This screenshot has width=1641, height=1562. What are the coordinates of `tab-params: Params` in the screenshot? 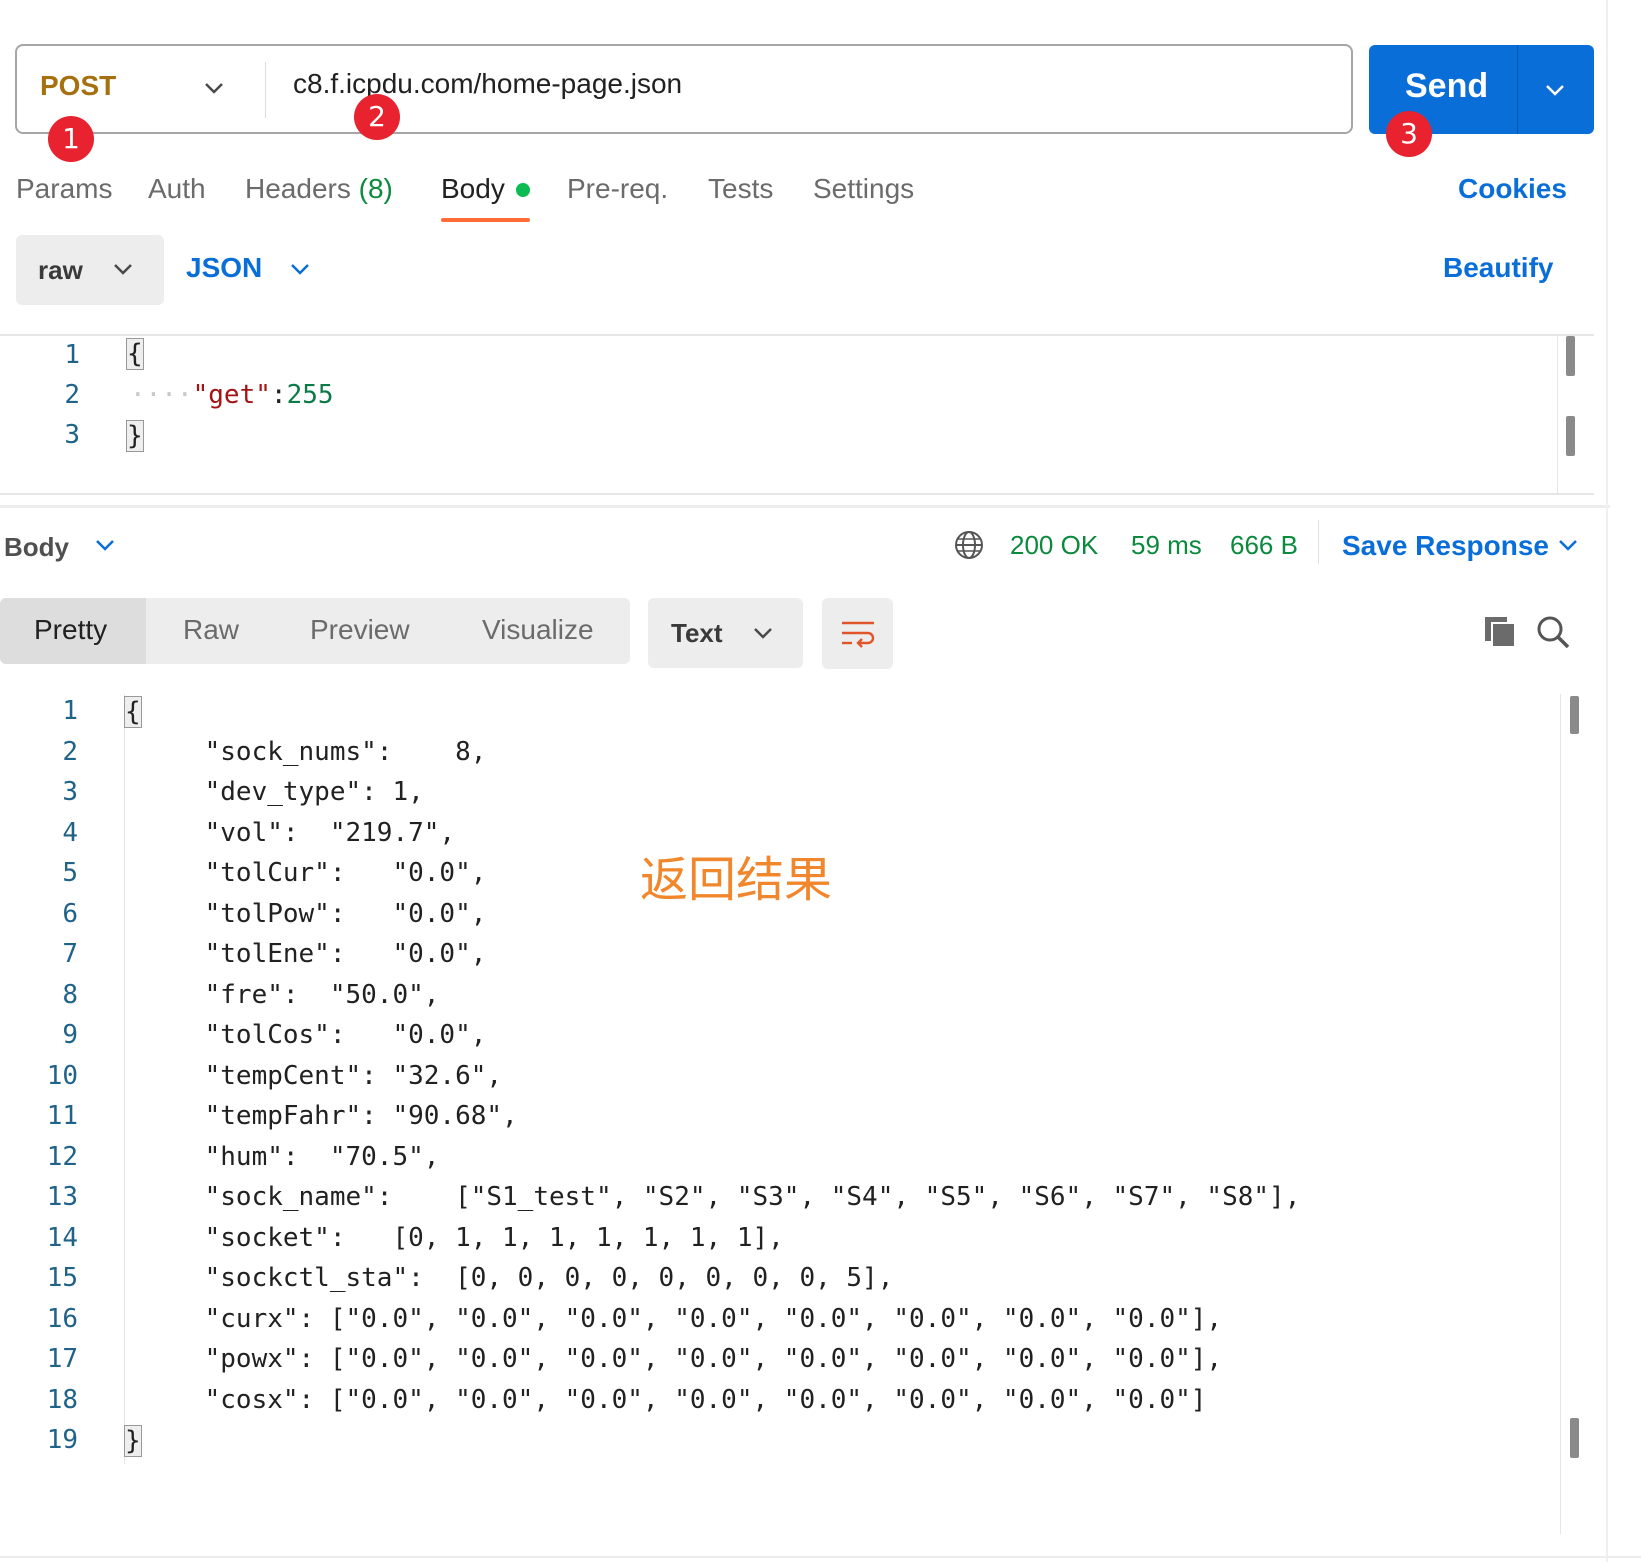 It's located at (64, 189).